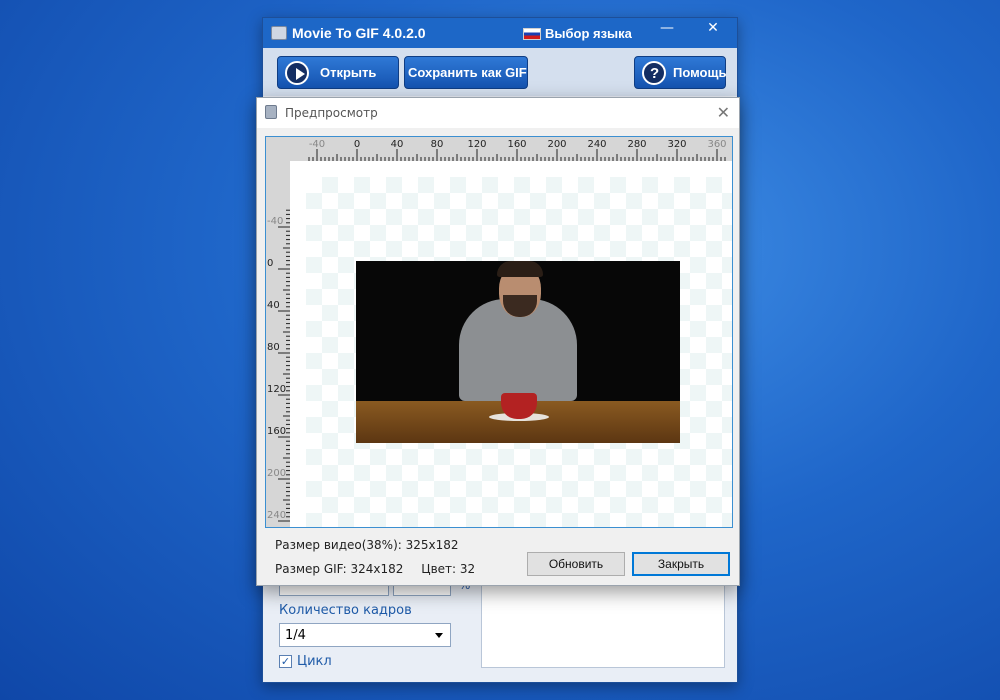 This screenshot has width=1000, height=700. I want to click on ruler-h-label: -40, so click(317, 144).